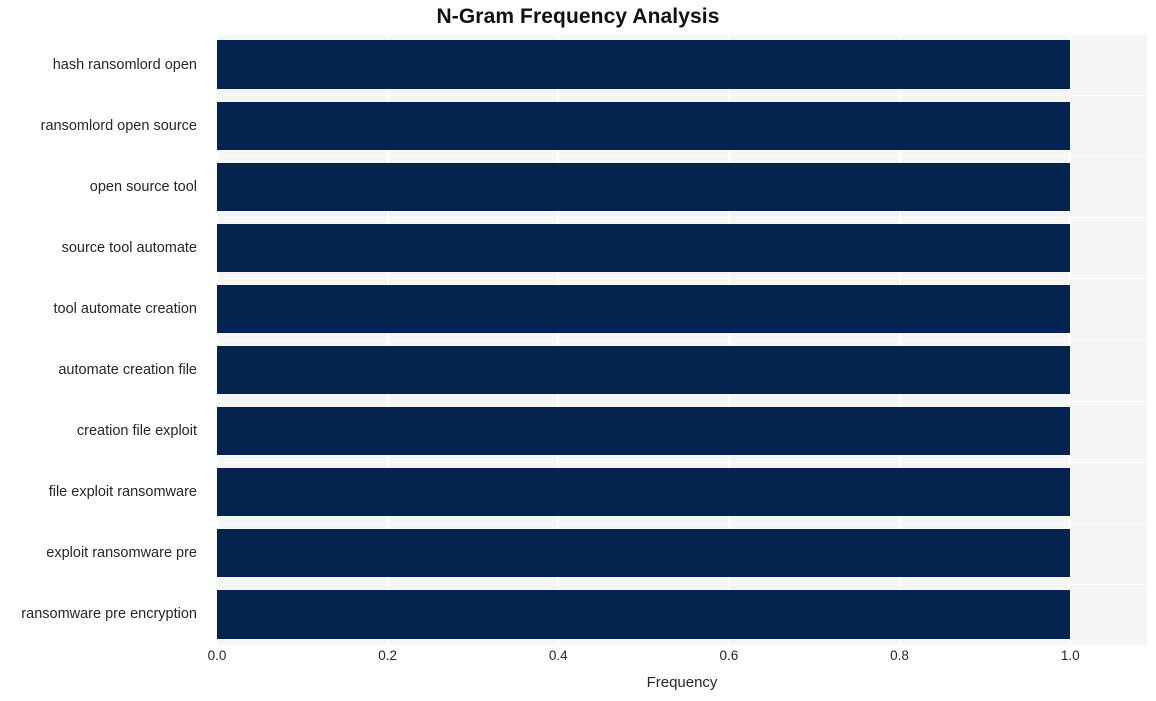 Image resolution: width=1156 pixels, height=701 pixels. What do you see at coordinates (682, 682) in the screenshot?
I see `x-axis-title: Frequency` at bounding box center [682, 682].